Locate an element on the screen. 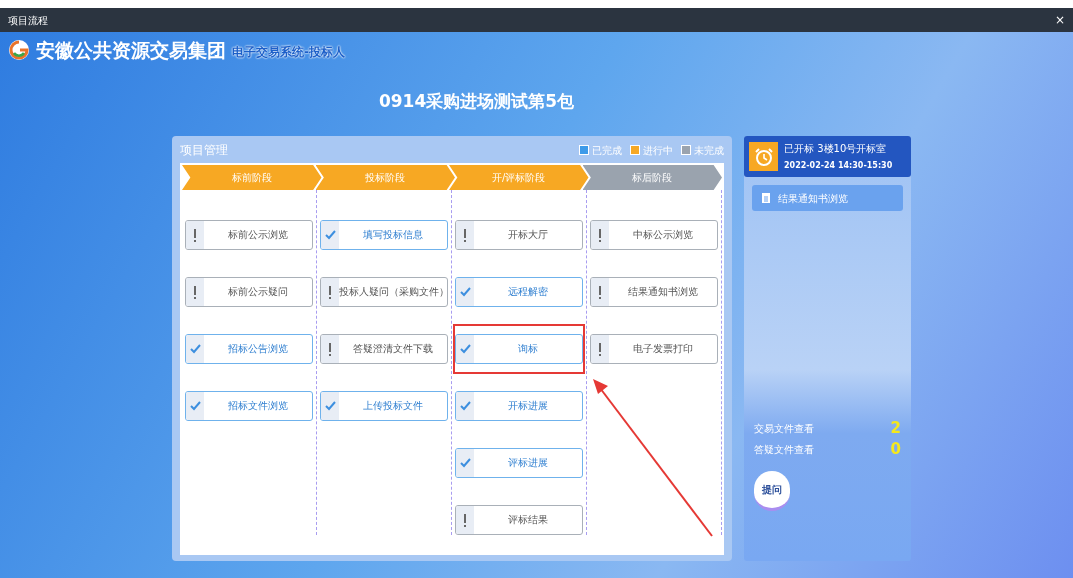  task-button: 中标公示浏览 is located at coordinates (654, 235).